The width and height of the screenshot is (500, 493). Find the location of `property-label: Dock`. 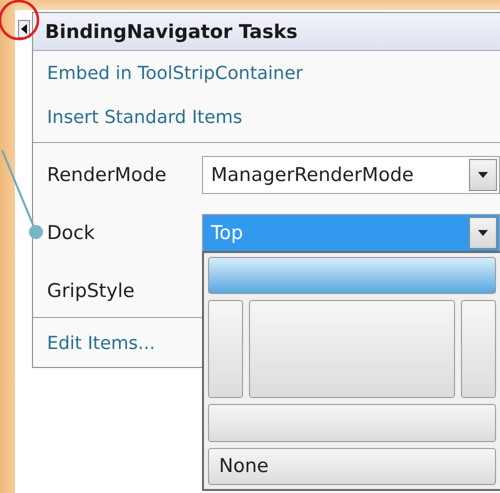

property-label: Dock is located at coordinates (71, 233).